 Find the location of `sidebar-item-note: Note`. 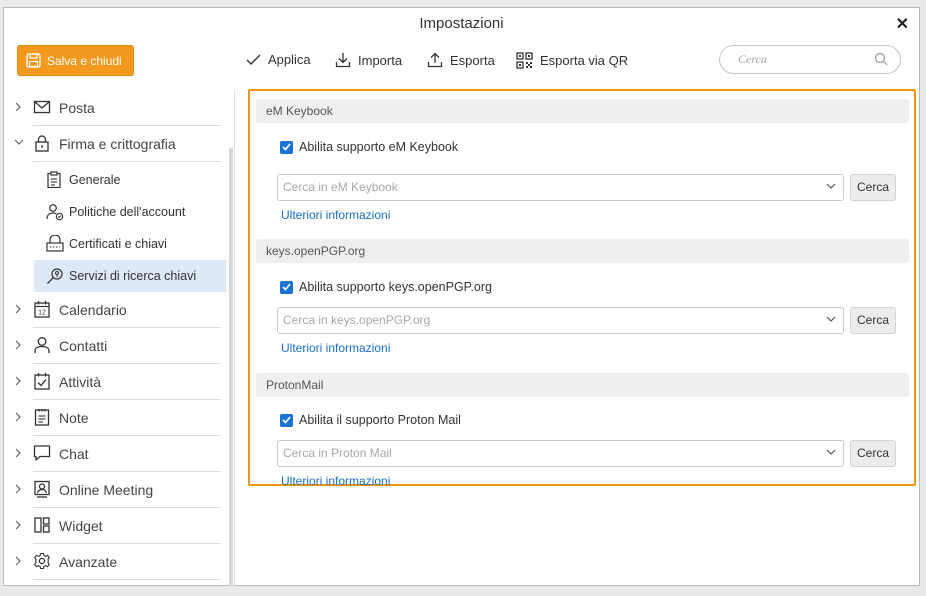

sidebar-item-note: Note is located at coordinates (112, 418).